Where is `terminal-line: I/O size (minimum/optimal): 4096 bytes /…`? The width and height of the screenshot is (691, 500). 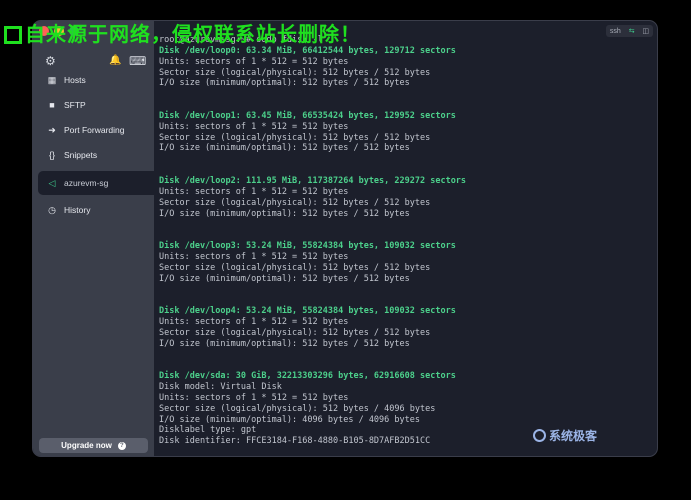 terminal-line: I/O size (minimum/optimal): 4096 bytes /… is located at coordinates (289, 419).